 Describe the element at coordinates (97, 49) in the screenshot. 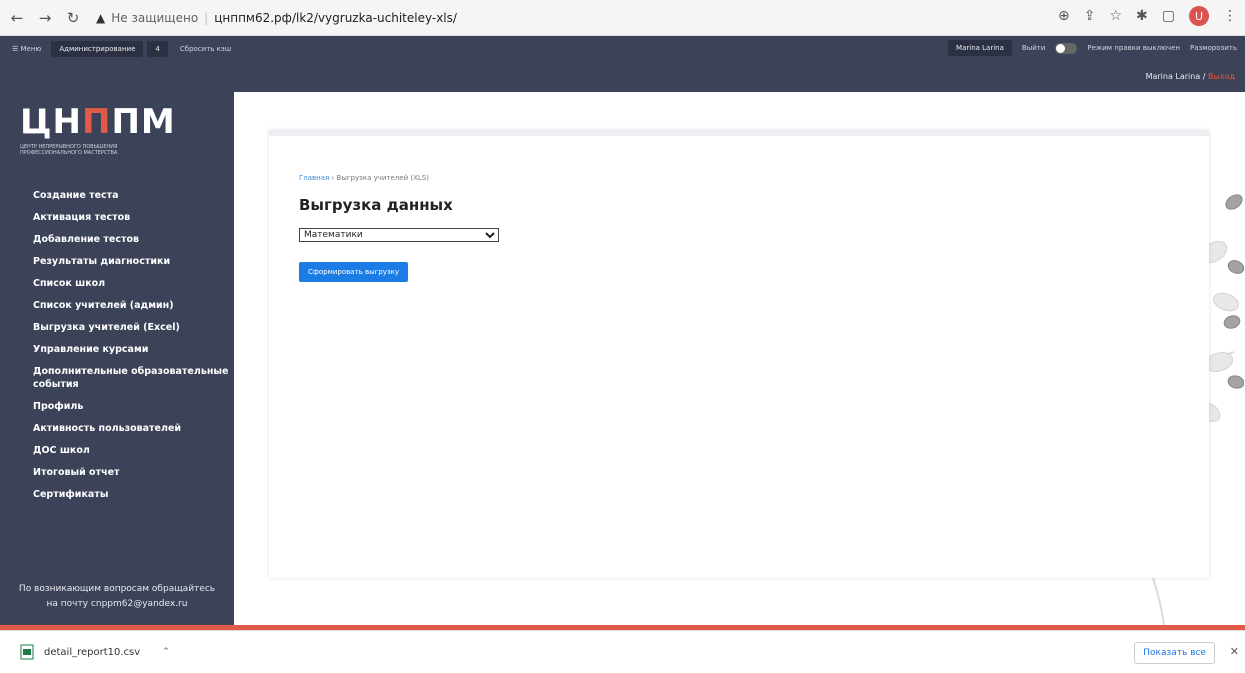

I see `admin-button: Администрирование` at that location.